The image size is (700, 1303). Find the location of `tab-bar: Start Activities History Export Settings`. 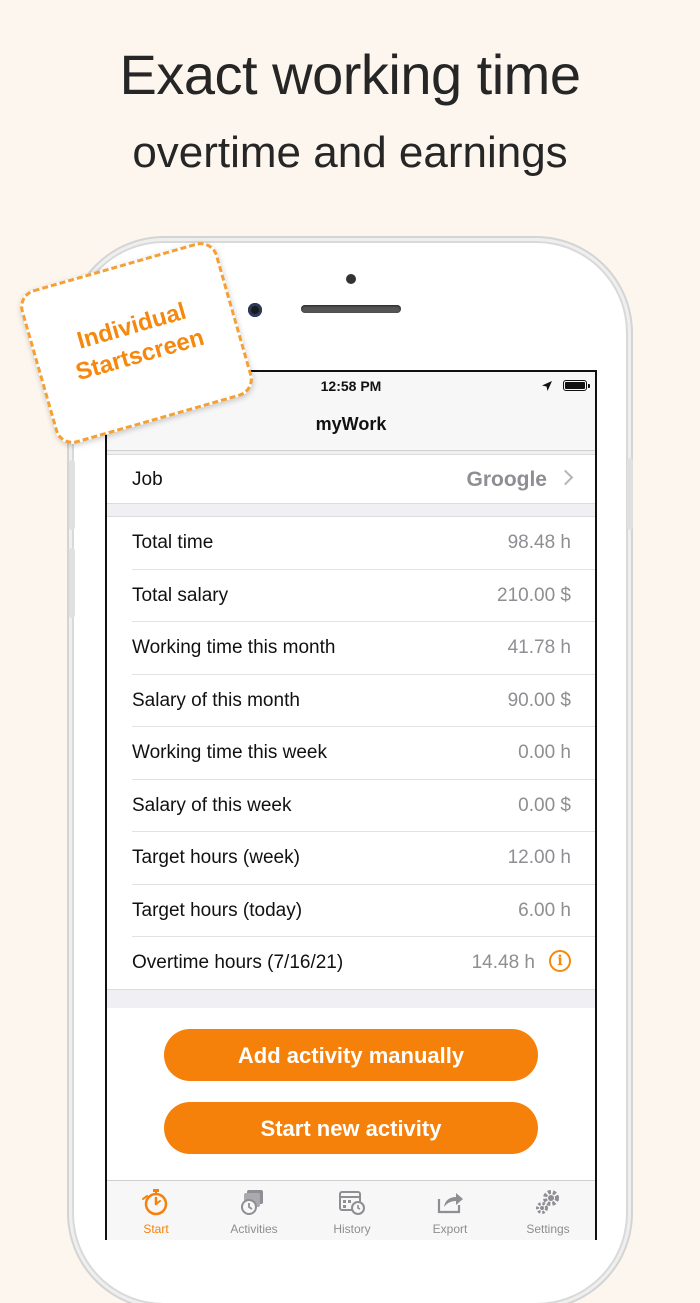

tab-bar: Start Activities History Export Settings is located at coordinates (351, 1210).